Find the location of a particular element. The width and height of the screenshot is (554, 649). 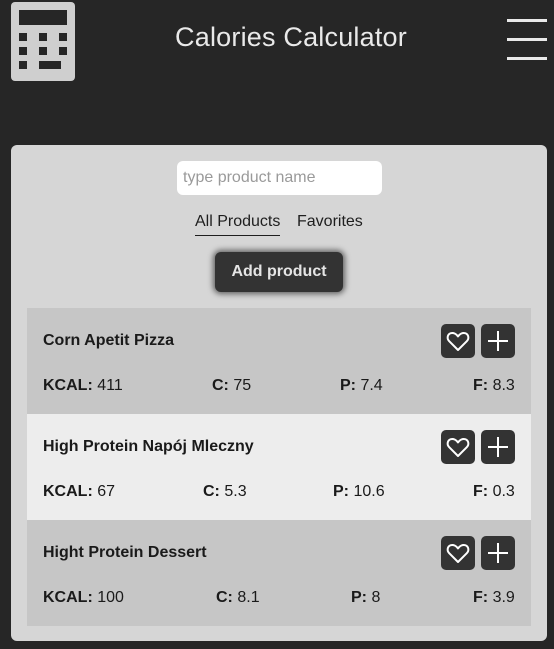

fat-value: 8.3 is located at coordinates (503, 385).